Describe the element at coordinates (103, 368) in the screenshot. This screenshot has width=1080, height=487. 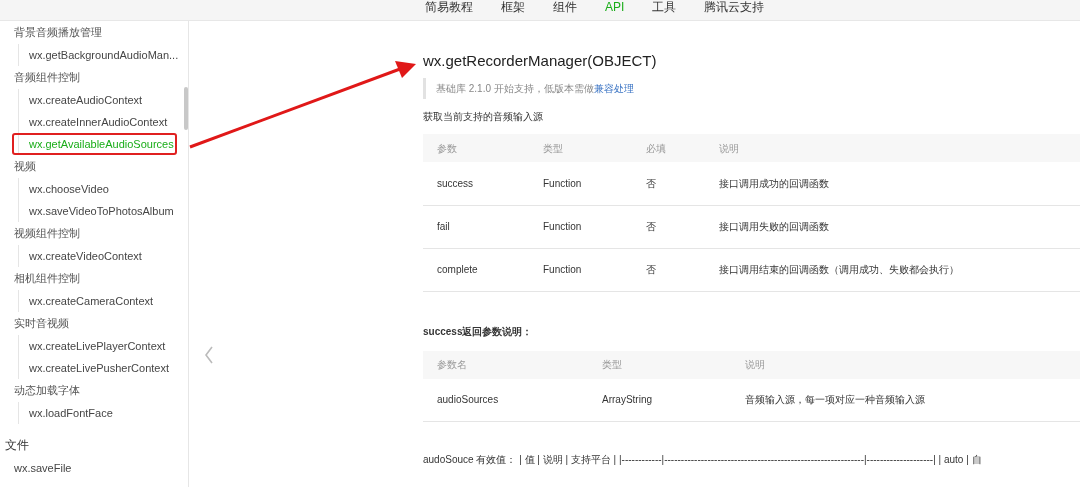
I see `sidebar-item: wx.createLivePusherContext` at that location.